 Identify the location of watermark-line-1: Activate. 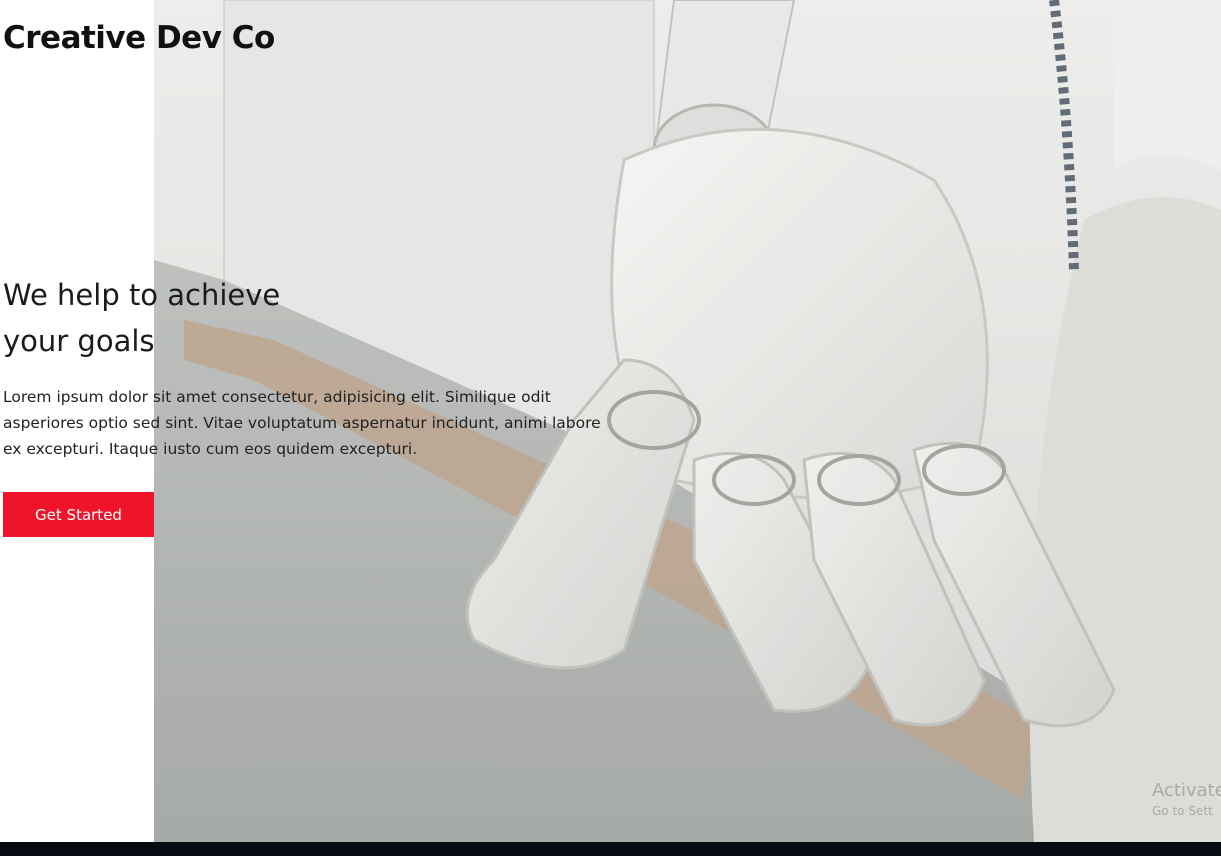
(1186, 790).